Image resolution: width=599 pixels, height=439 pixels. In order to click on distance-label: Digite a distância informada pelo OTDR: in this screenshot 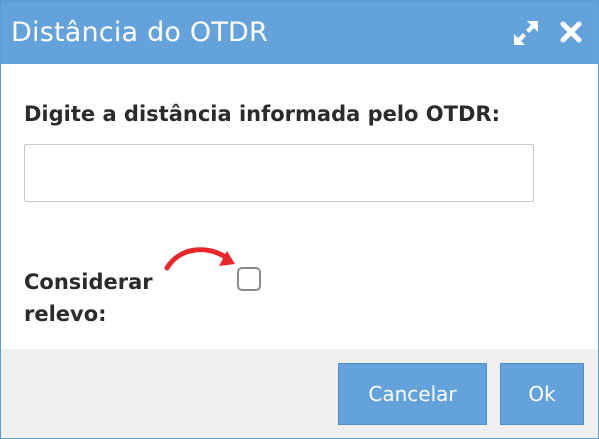, I will do `click(262, 114)`.